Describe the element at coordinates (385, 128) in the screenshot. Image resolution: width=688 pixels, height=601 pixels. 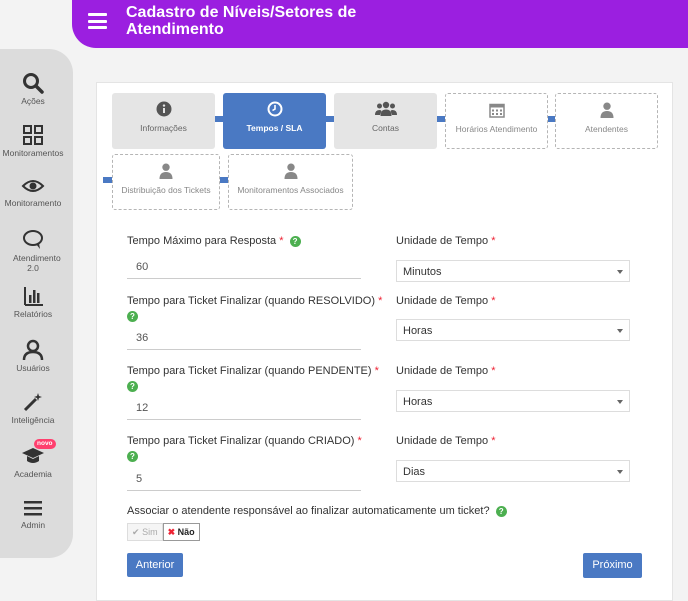
I see `step-label: Contas` at that location.